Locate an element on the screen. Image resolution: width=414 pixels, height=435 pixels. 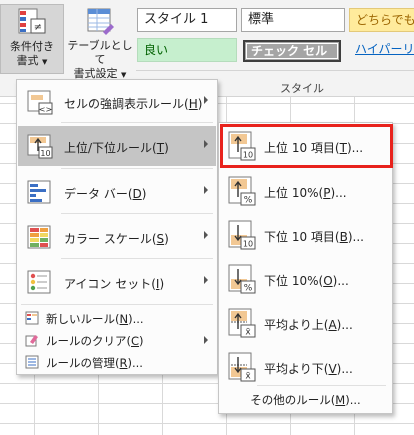
icon-sets-icon is located at coordinates (40, 282).